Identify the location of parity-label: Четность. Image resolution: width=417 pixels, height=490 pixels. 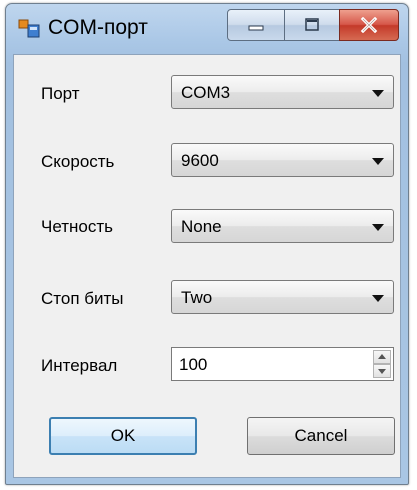
(77, 226).